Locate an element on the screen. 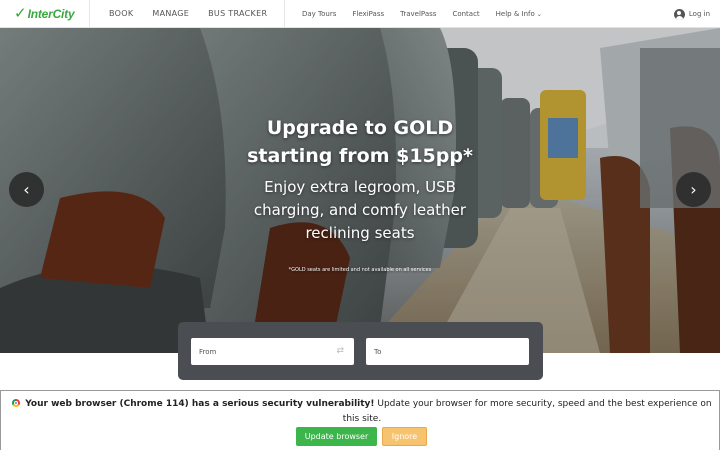 This screenshot has width=720, height=450. user-icon is located at coordinates (679, 14).